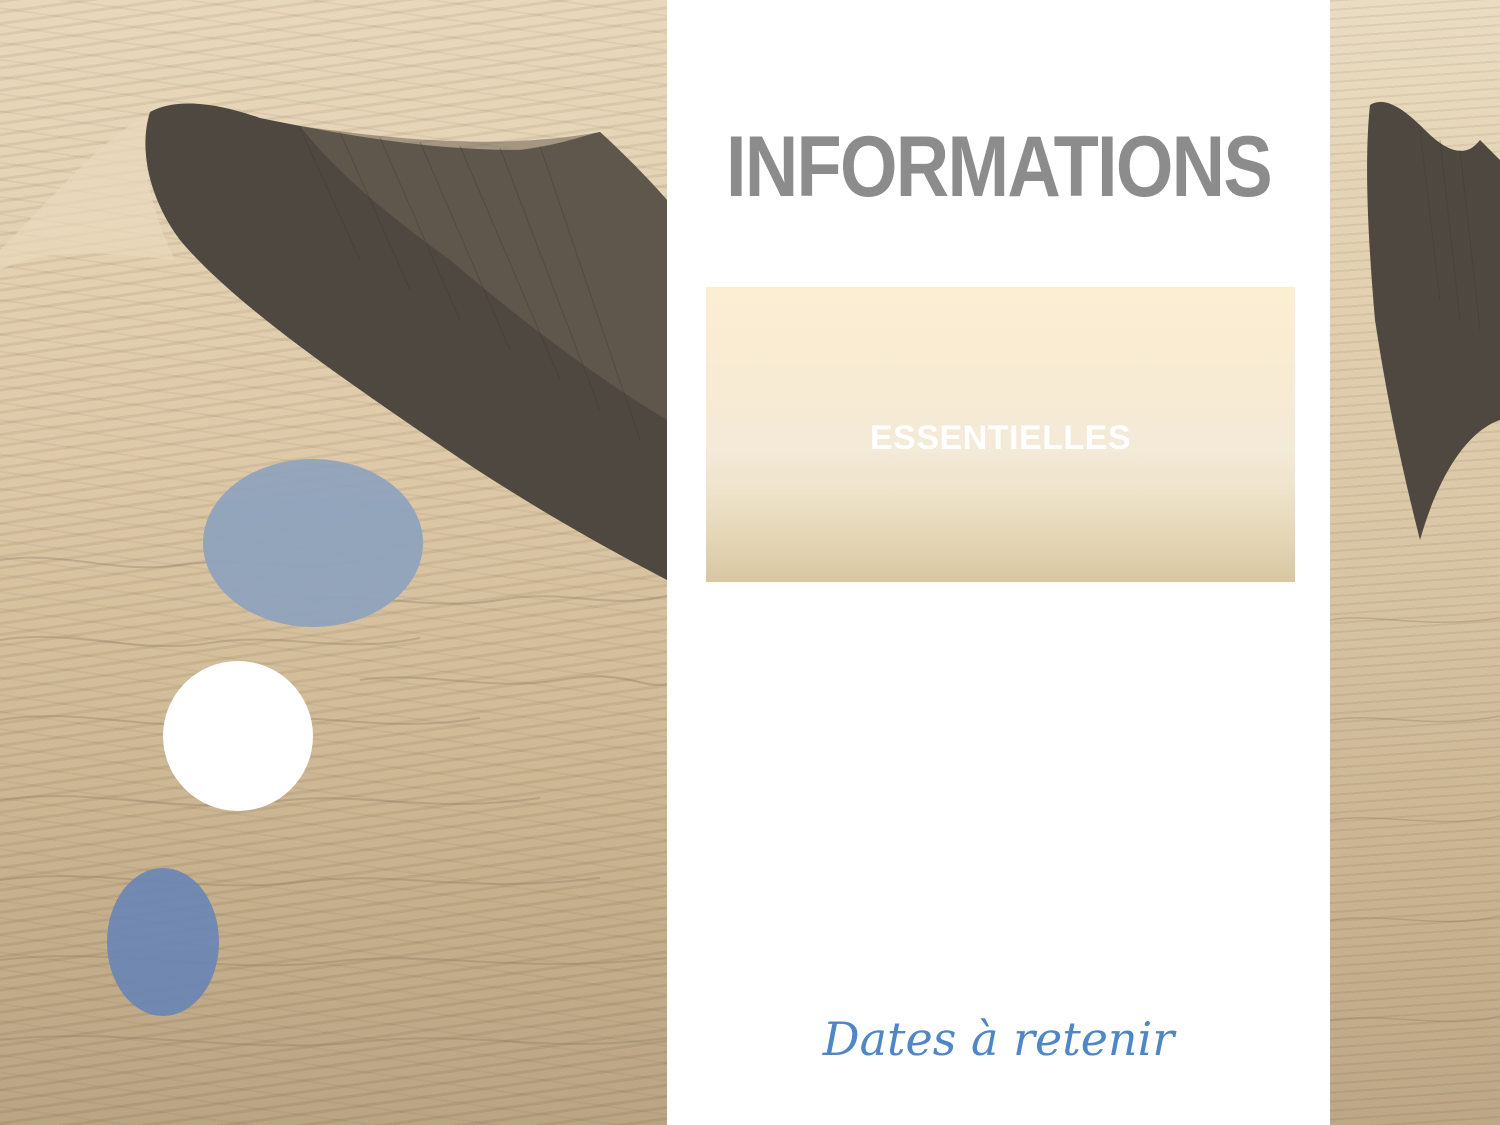 The height and width of the screenshot is (1125, 1500). I want to click on decorative-white-circle, so click(238, 736).